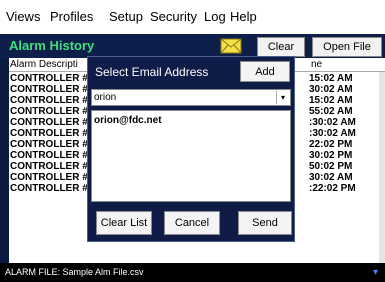  Describe the element at coordinates (152, 72) in the screenshot. I see `dialog-title: Select Email Address` at that location.